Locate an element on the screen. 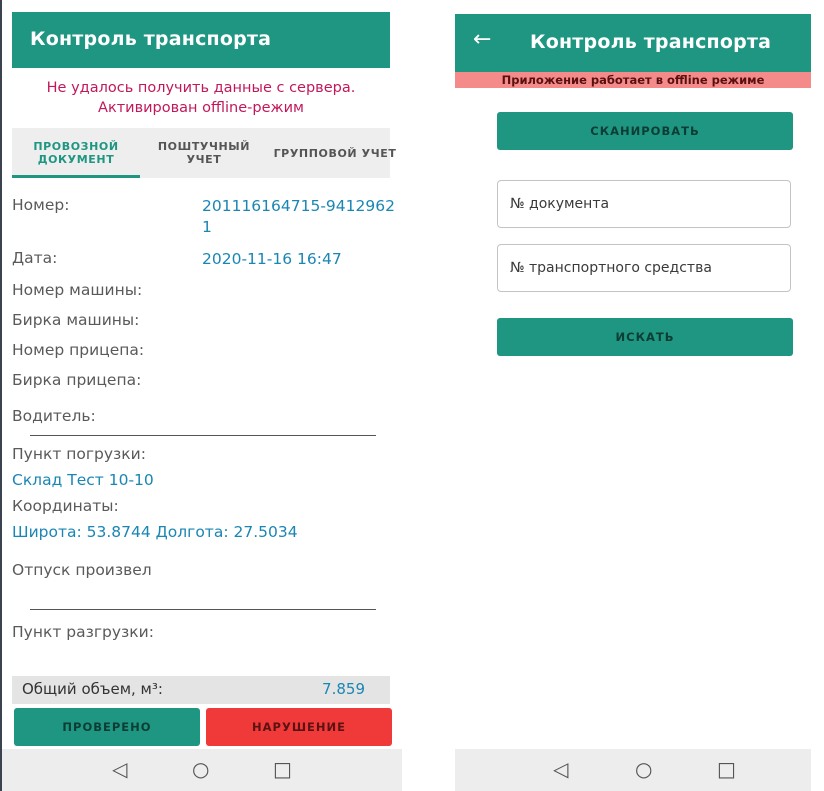 The image size is (824, 791). document-number-input is located at coordinates (644, 204).